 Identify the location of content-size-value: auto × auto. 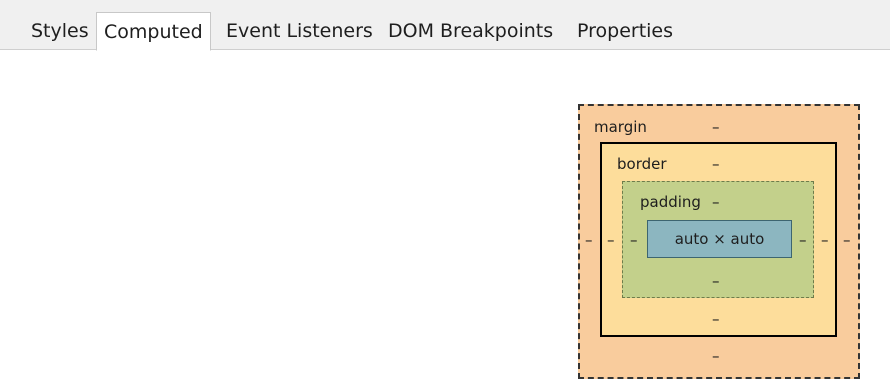
(720, 239).